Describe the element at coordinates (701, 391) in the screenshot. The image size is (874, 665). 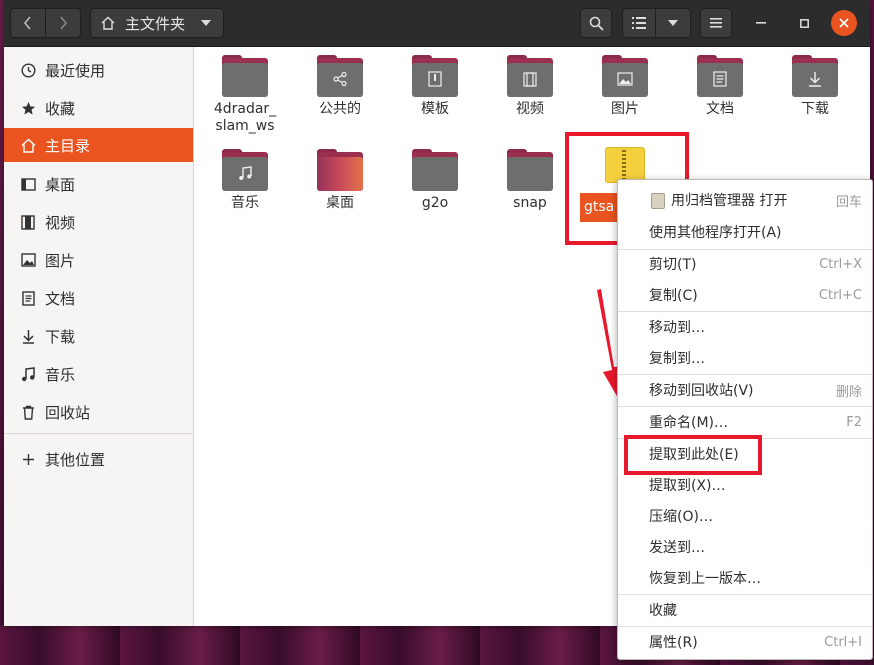
I see `menu-item-label: 移动到回收站(V)` at that location.